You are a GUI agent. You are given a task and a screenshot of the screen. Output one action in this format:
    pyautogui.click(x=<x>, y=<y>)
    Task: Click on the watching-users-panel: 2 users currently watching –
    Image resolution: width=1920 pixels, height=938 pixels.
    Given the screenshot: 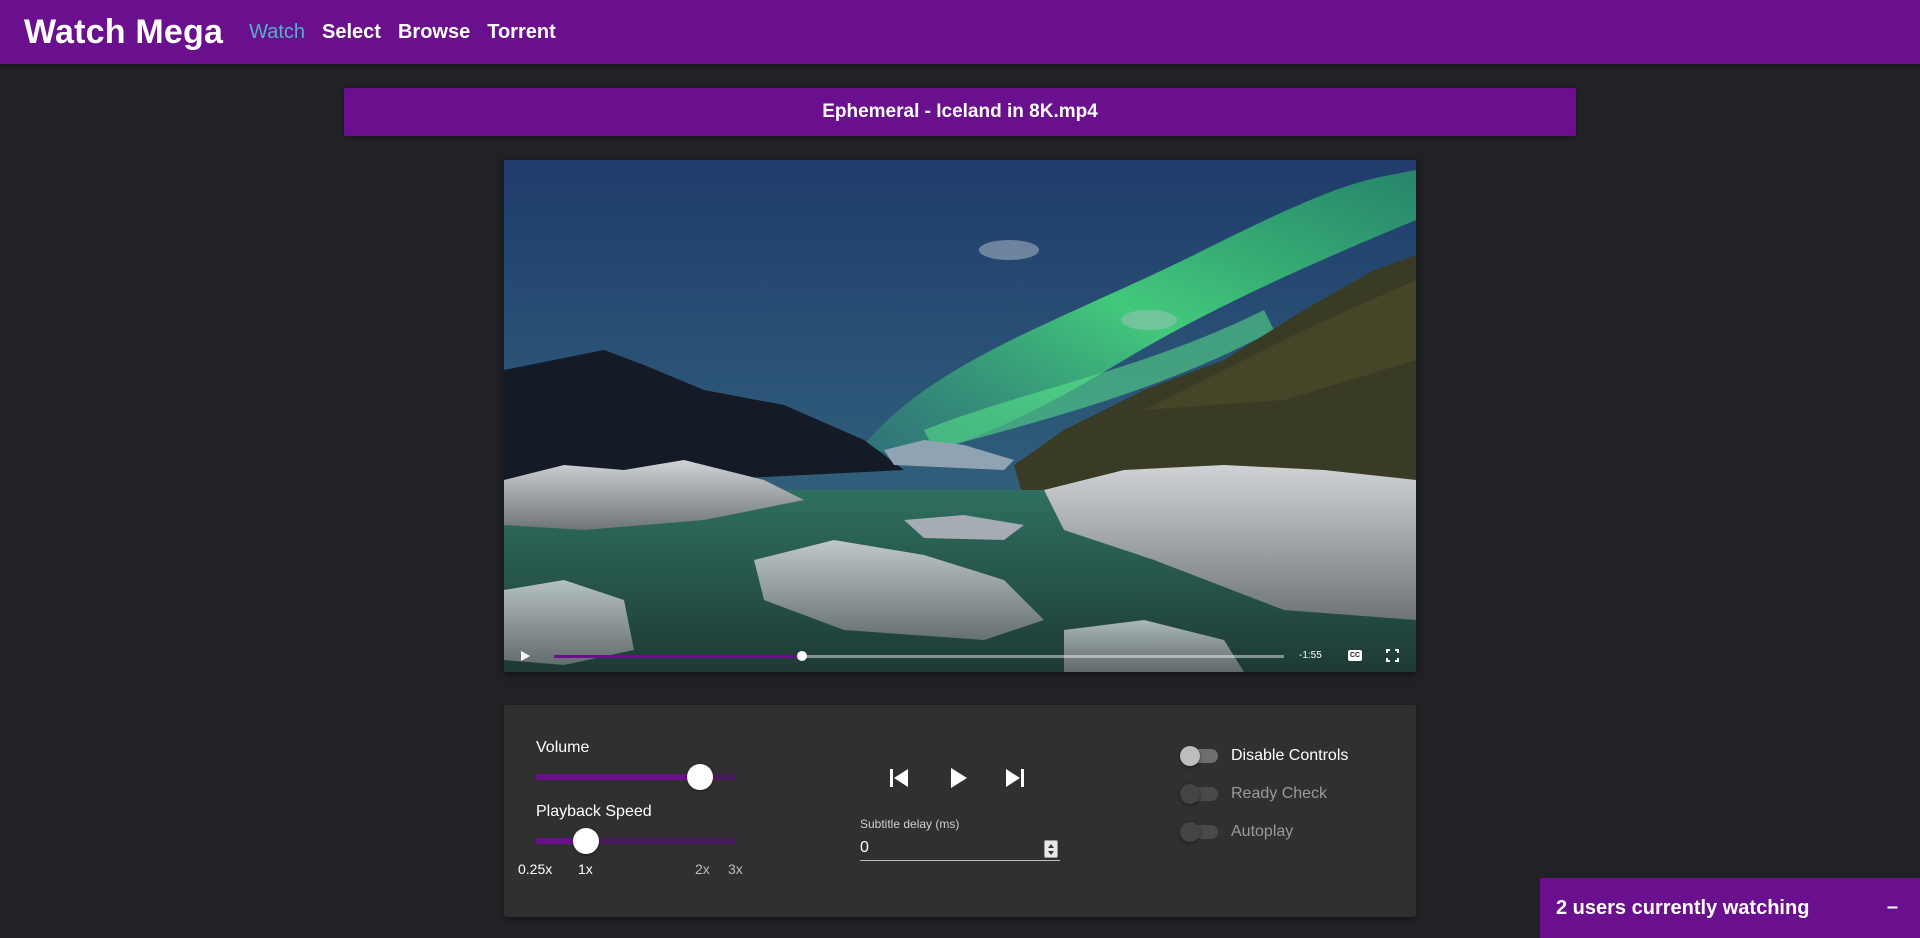 What is the action you would take?
    pyautogui.click(x=1730, y=908)
    